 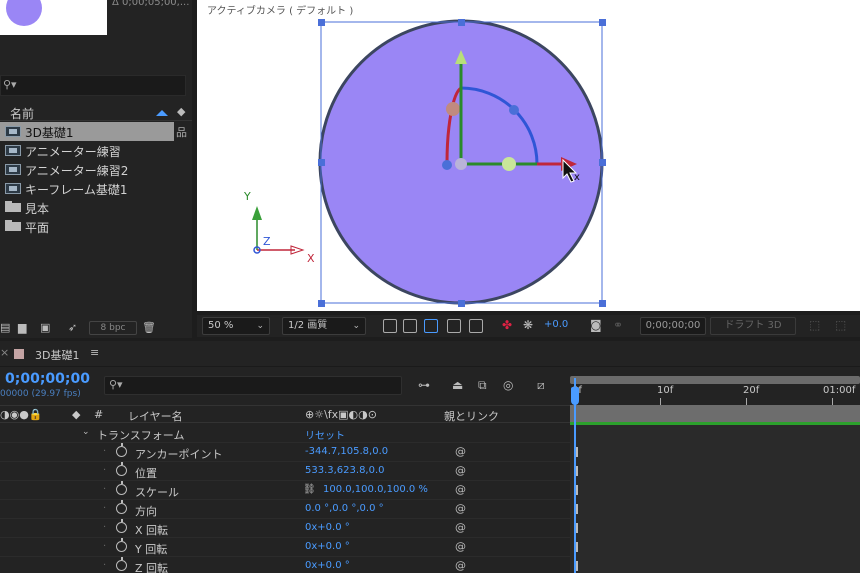 What do you see at coordinates (253, 385) in the screenshot?
I see `timeline-search-input: ⚲▾` at bounding box center [253, 385].